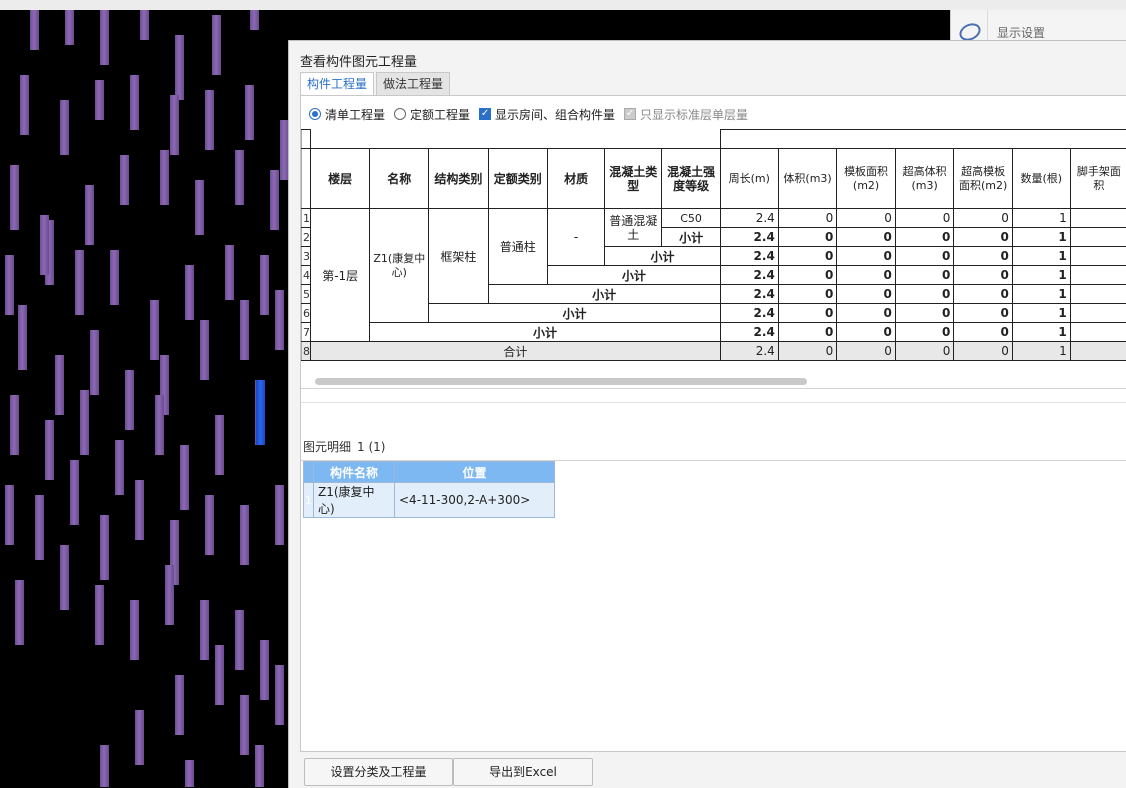 Image resolution: width=1126 pixels, height=788 pixels. What do you see at coordinates (474, 472) in the screenshot?
I see `detail-header-position: 位置` at bounding box center [474, 472].